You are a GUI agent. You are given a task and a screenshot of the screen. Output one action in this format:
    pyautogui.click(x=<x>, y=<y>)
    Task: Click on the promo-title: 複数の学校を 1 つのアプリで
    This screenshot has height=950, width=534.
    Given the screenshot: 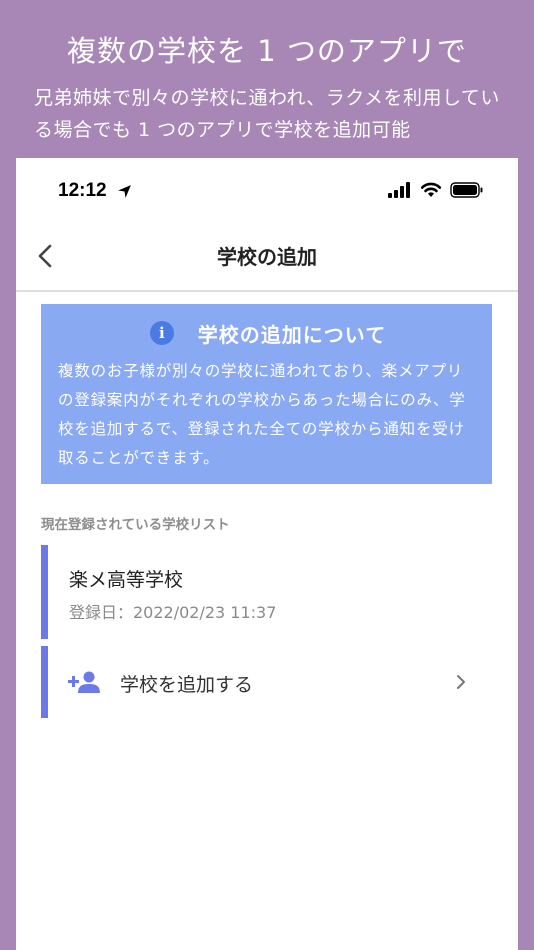 What is the action you would take?
    pyautogui.click(x=267, y=51)
    